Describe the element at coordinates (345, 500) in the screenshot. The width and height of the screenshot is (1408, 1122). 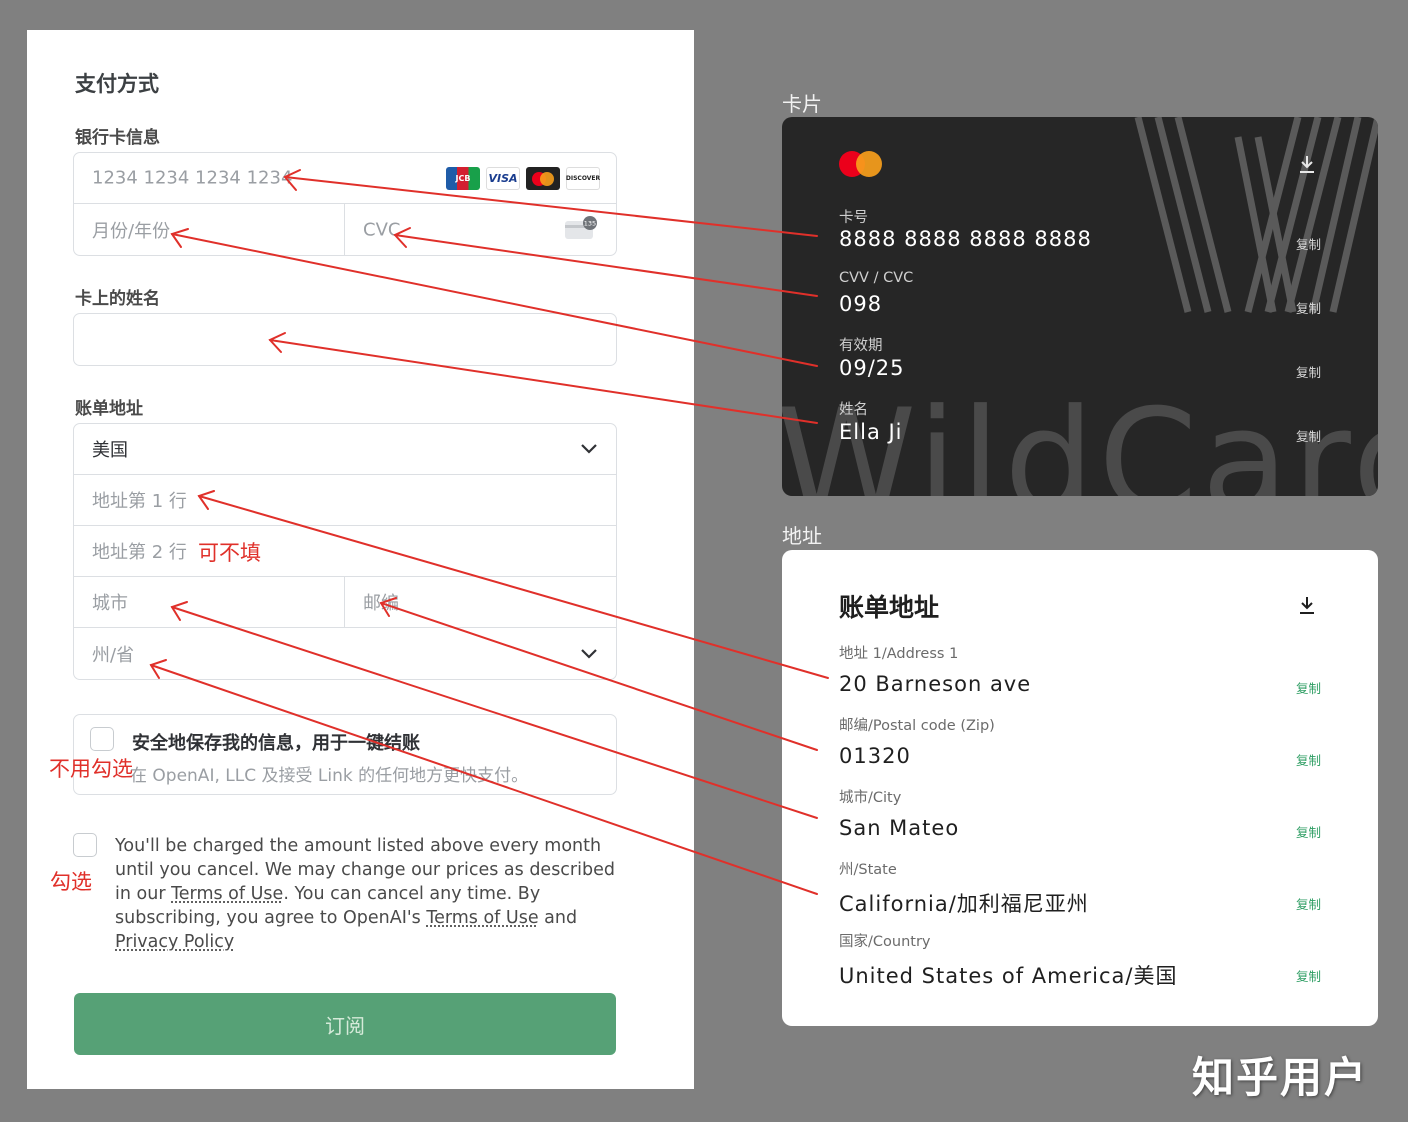
I see `address-line1-field: 地址第 1 行` at that location.